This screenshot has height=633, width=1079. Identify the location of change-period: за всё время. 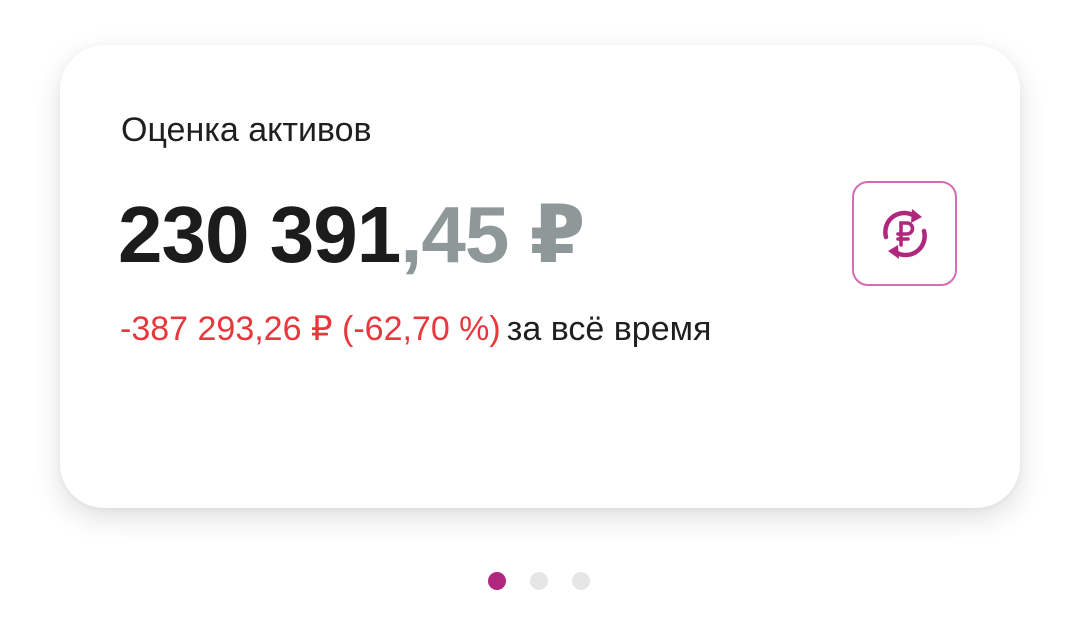
(609, 329).